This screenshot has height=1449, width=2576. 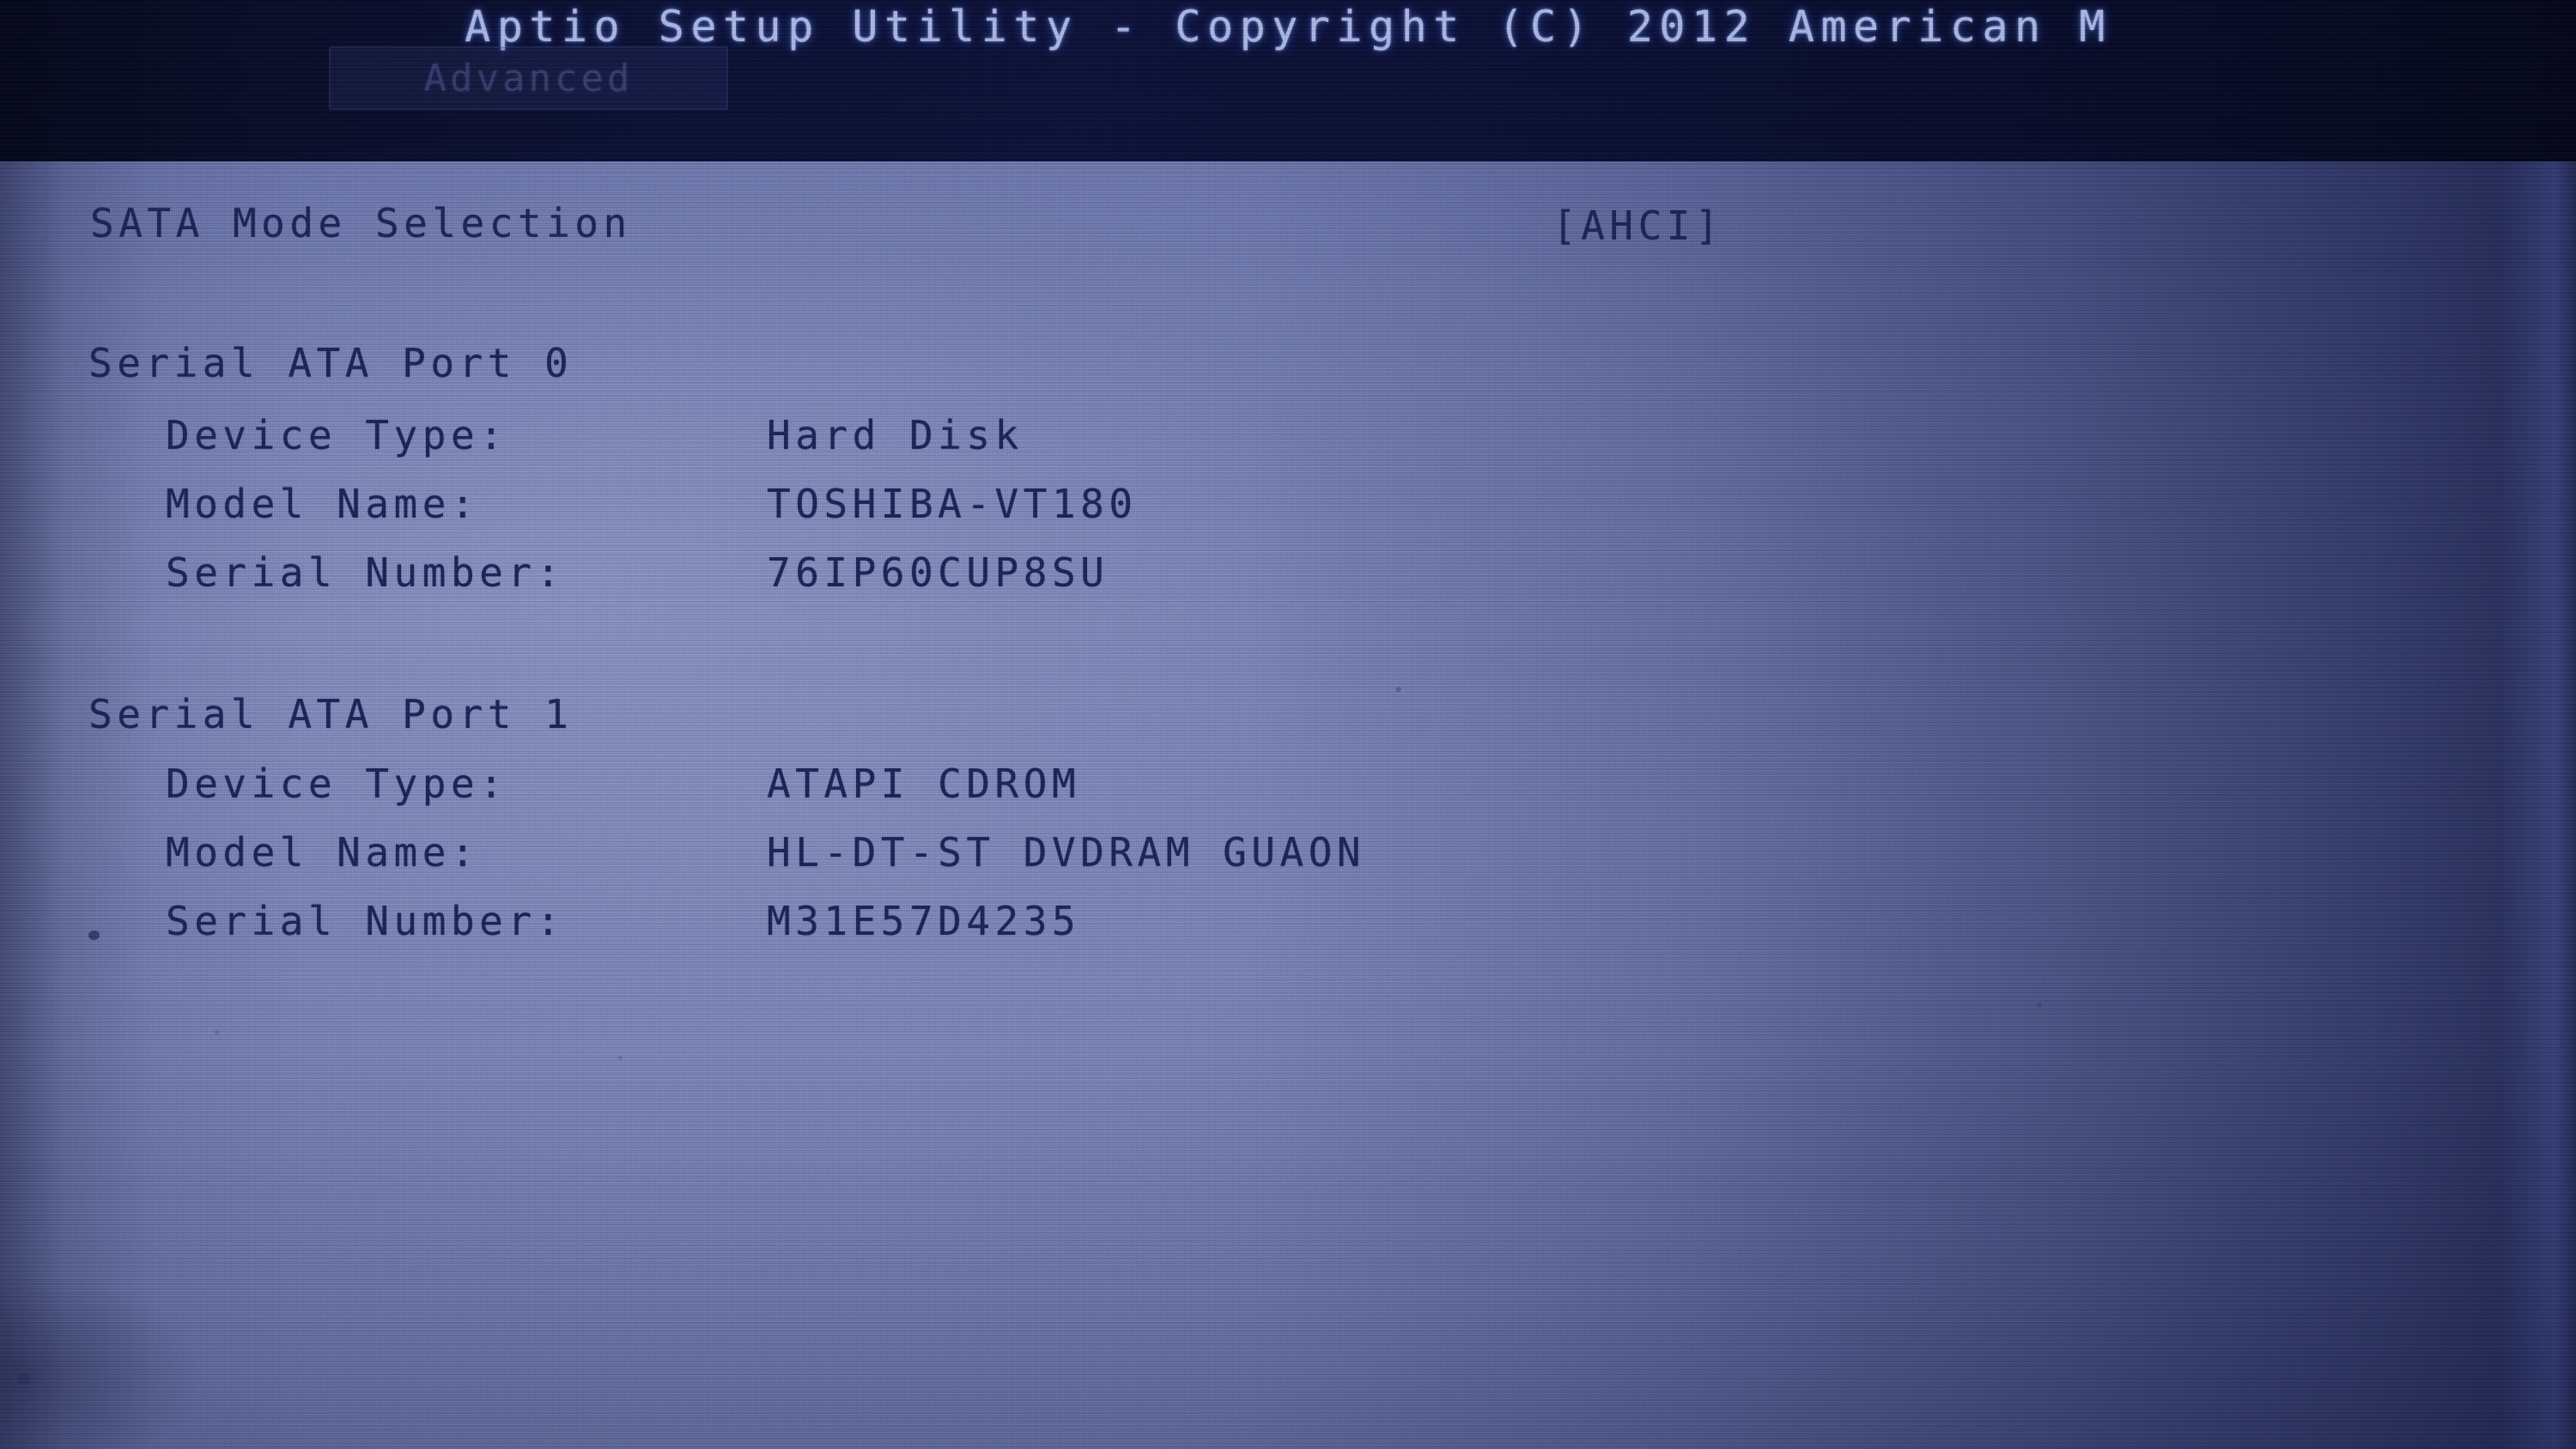 I want to click on sata-mode-selection-label: SATA Mode Selection, so click(x=361, y=223).